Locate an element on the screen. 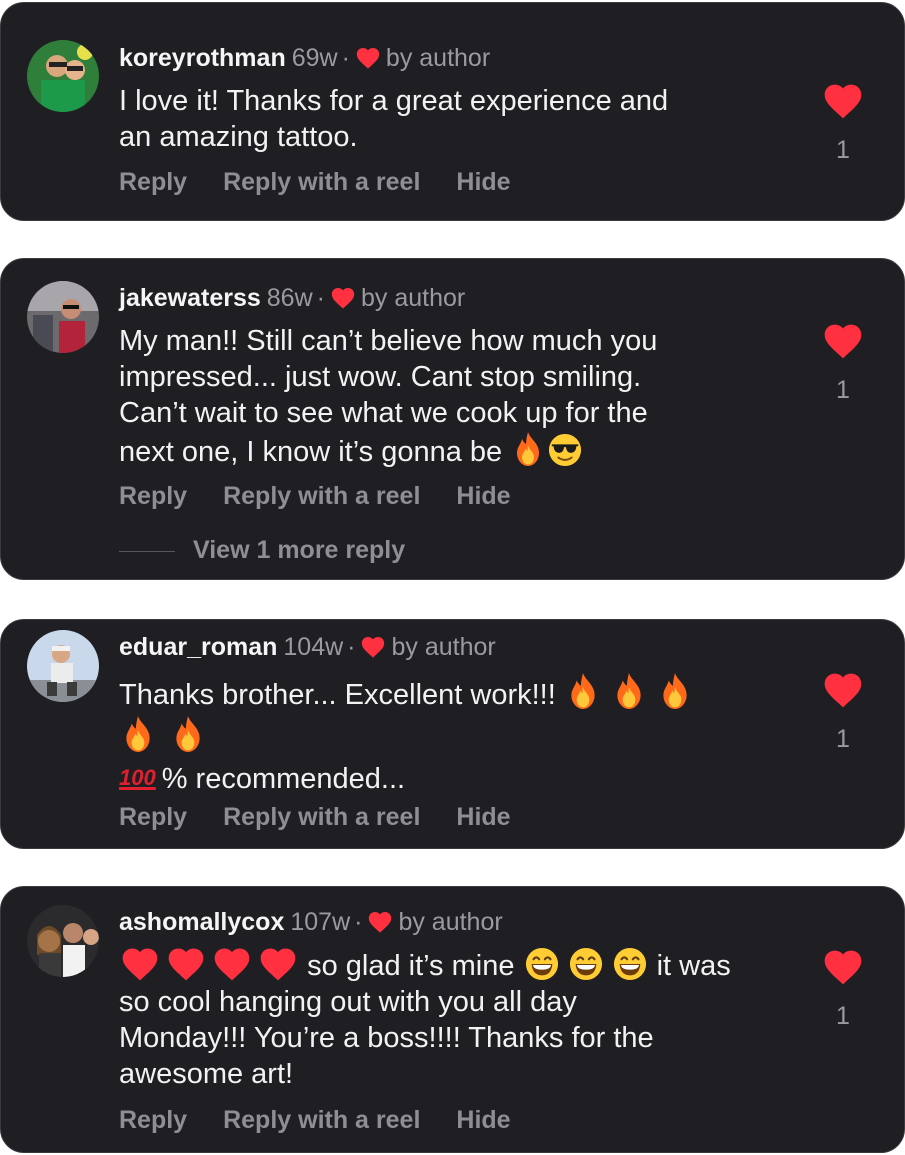  comment-line-with-emoji is located at coordinates (459, 736).